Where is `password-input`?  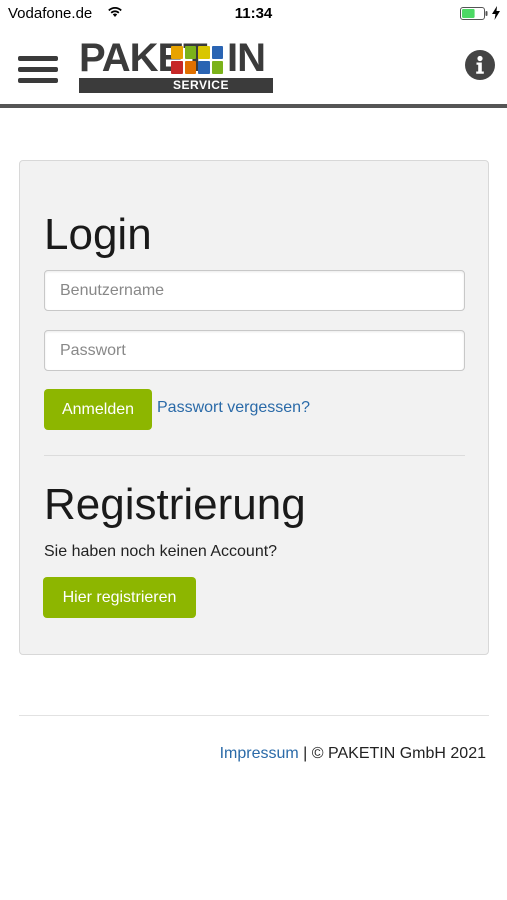 password-input is located at coordinates (254, 350).